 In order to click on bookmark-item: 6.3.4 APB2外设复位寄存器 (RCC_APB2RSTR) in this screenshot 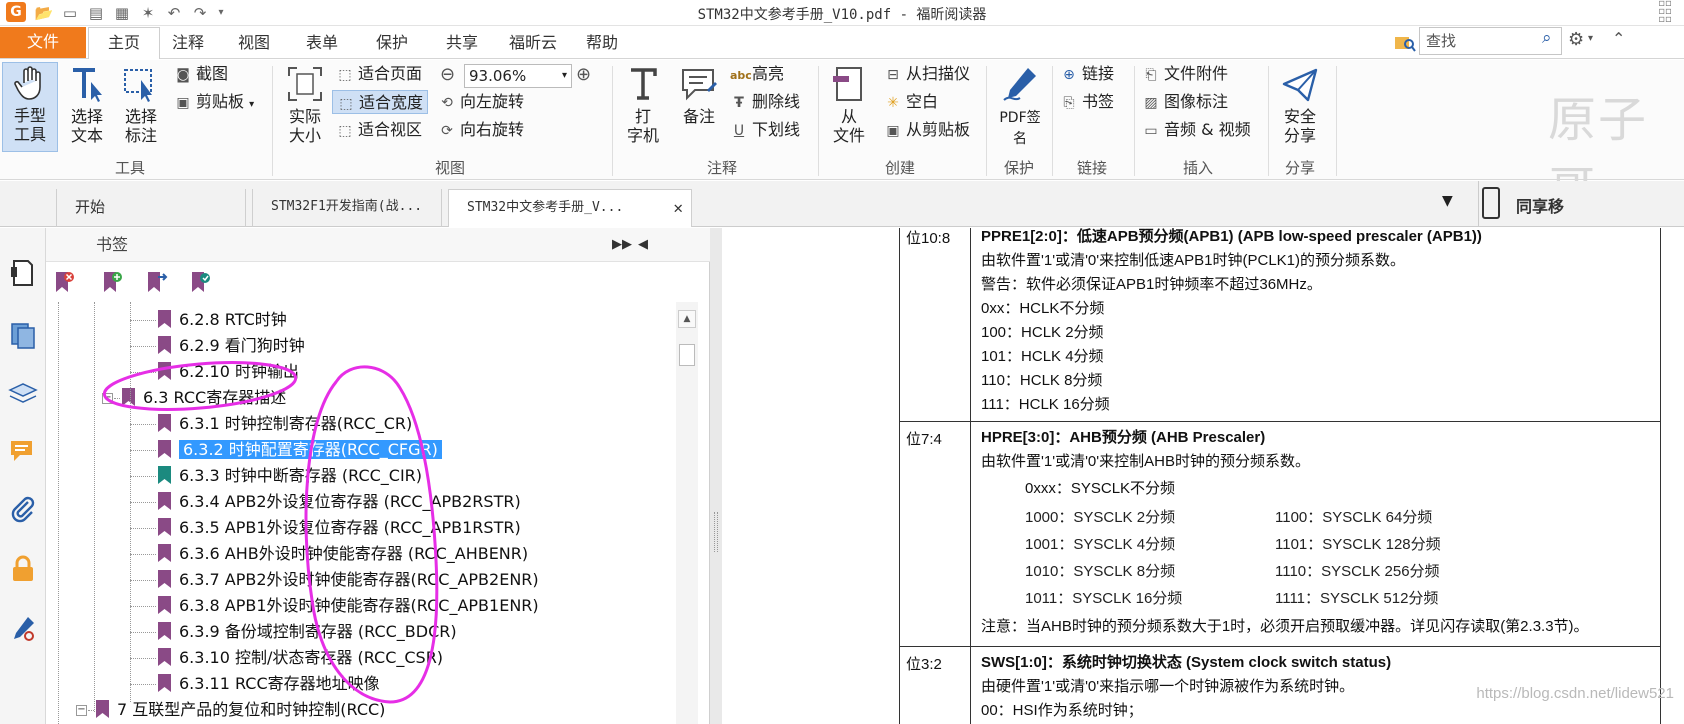, I will do `click(339, 502)`.